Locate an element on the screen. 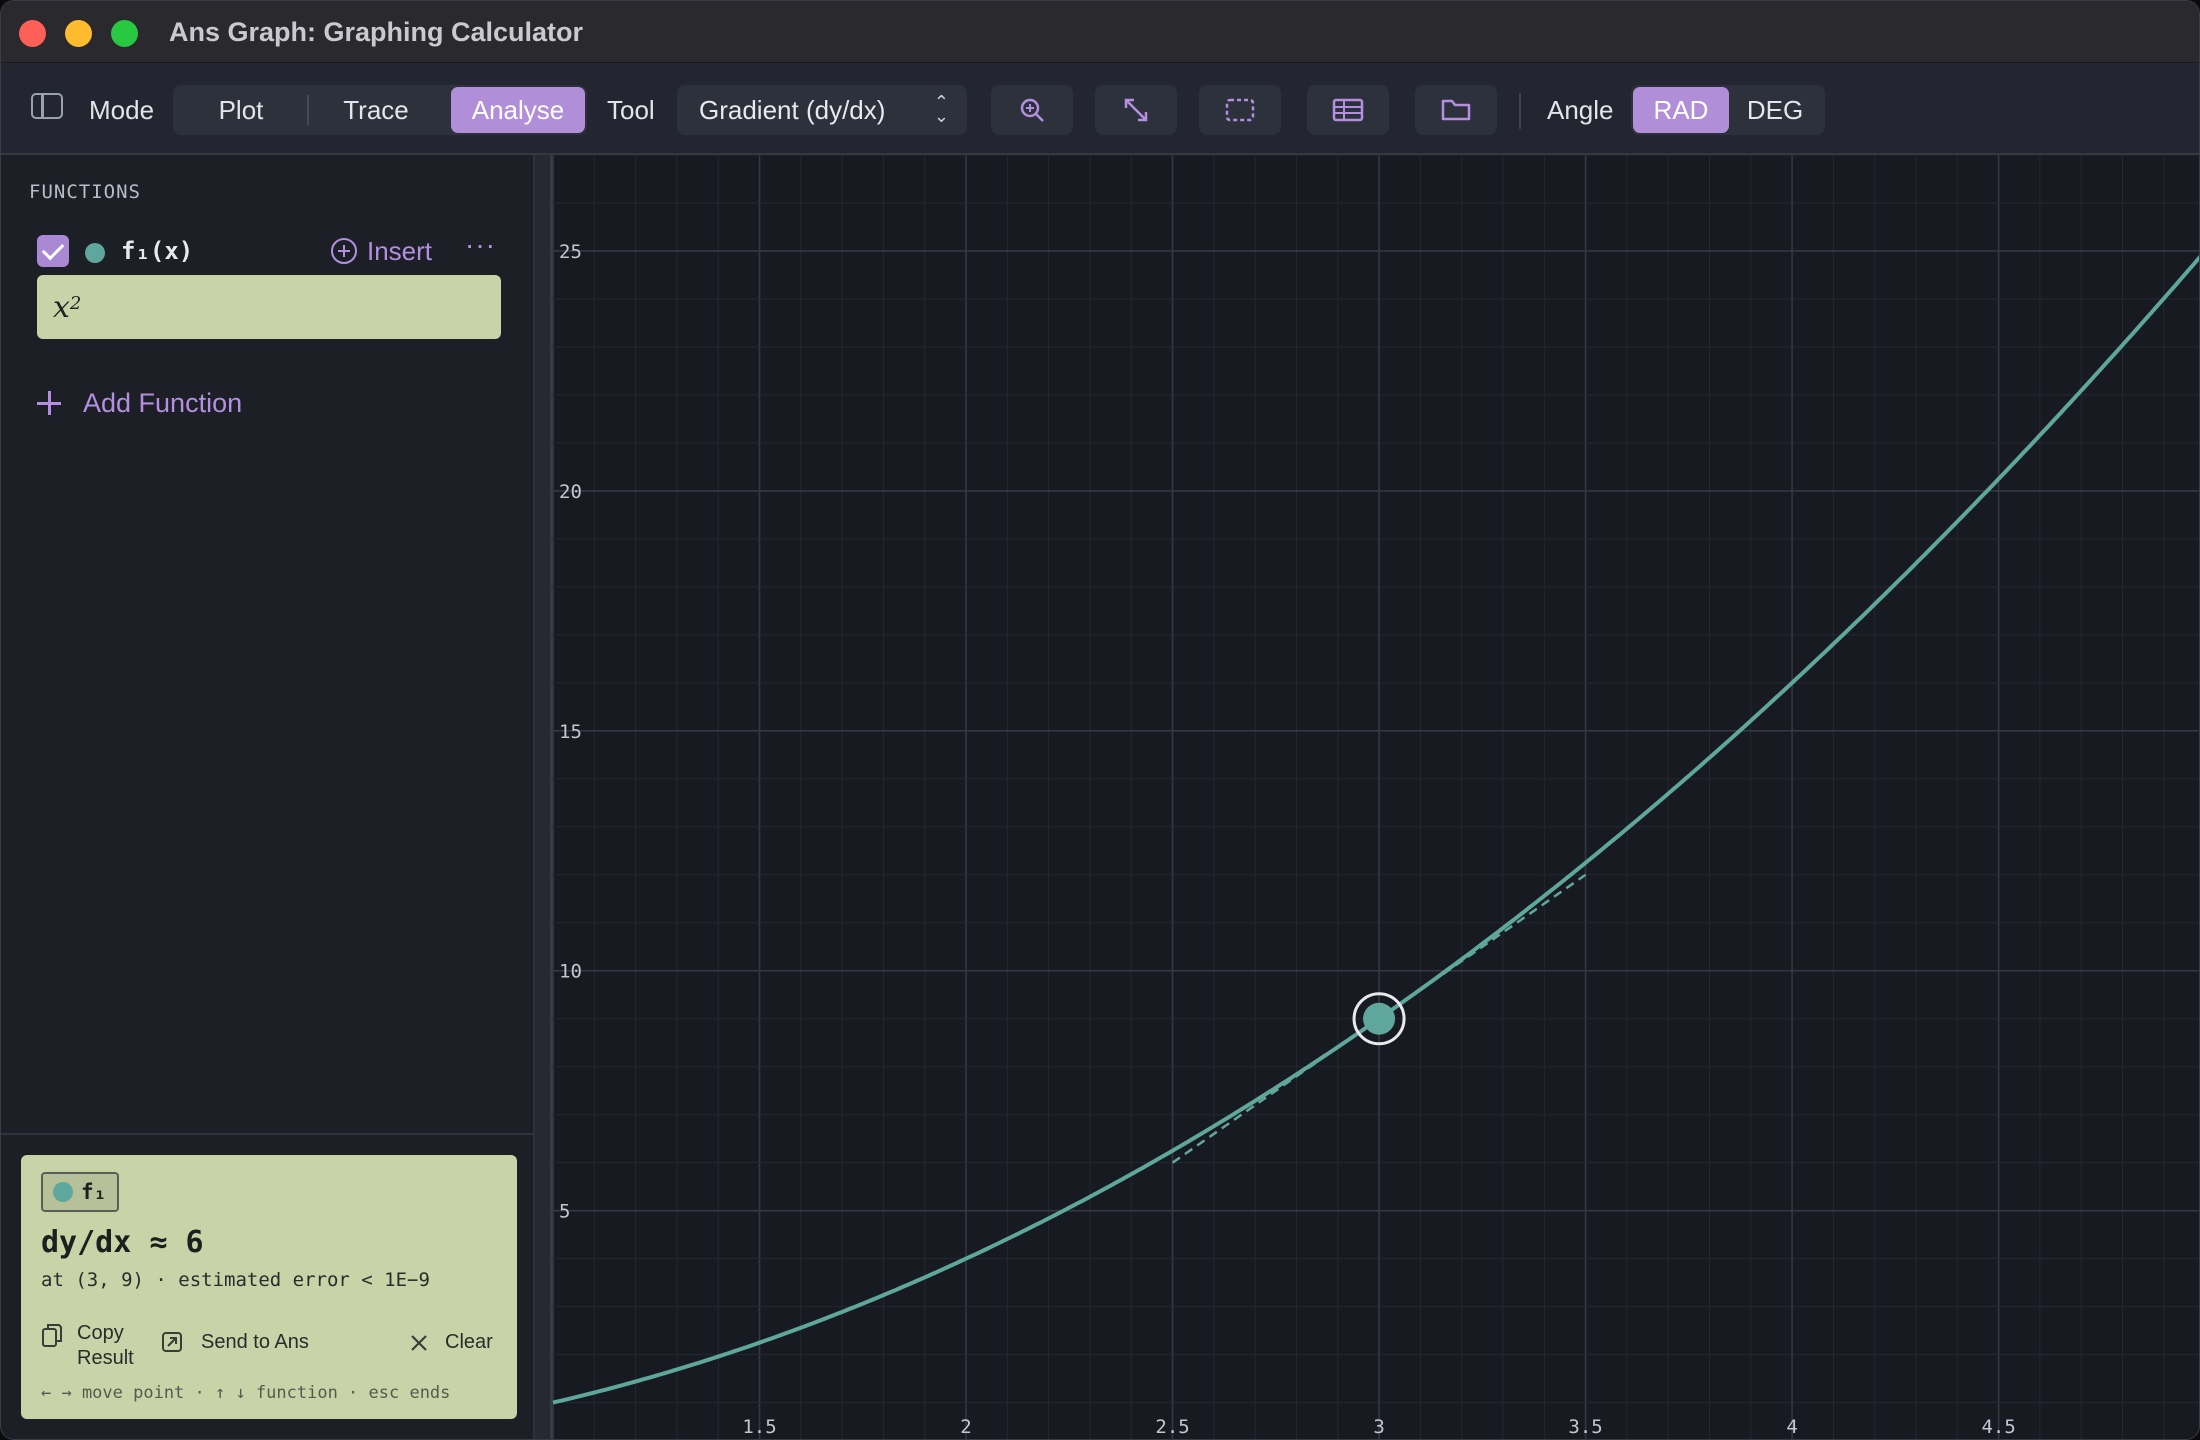 Image resolution: width=2200 pixels, height=1440 pixels. fit-icon is located at coordinates (1136, 110).